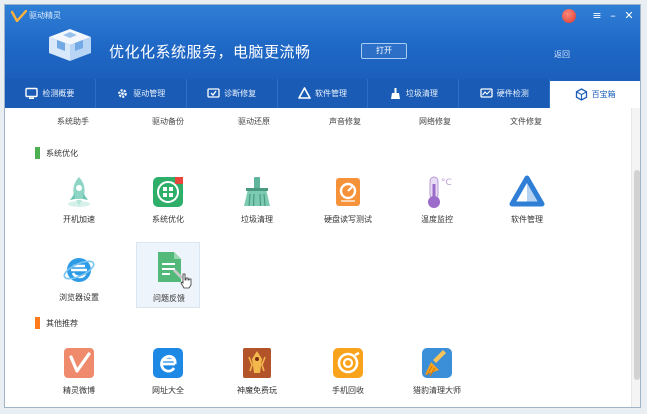  Describe the element at coordinates (213, 93) in the screenshot. I see `repair-icon` at that location.